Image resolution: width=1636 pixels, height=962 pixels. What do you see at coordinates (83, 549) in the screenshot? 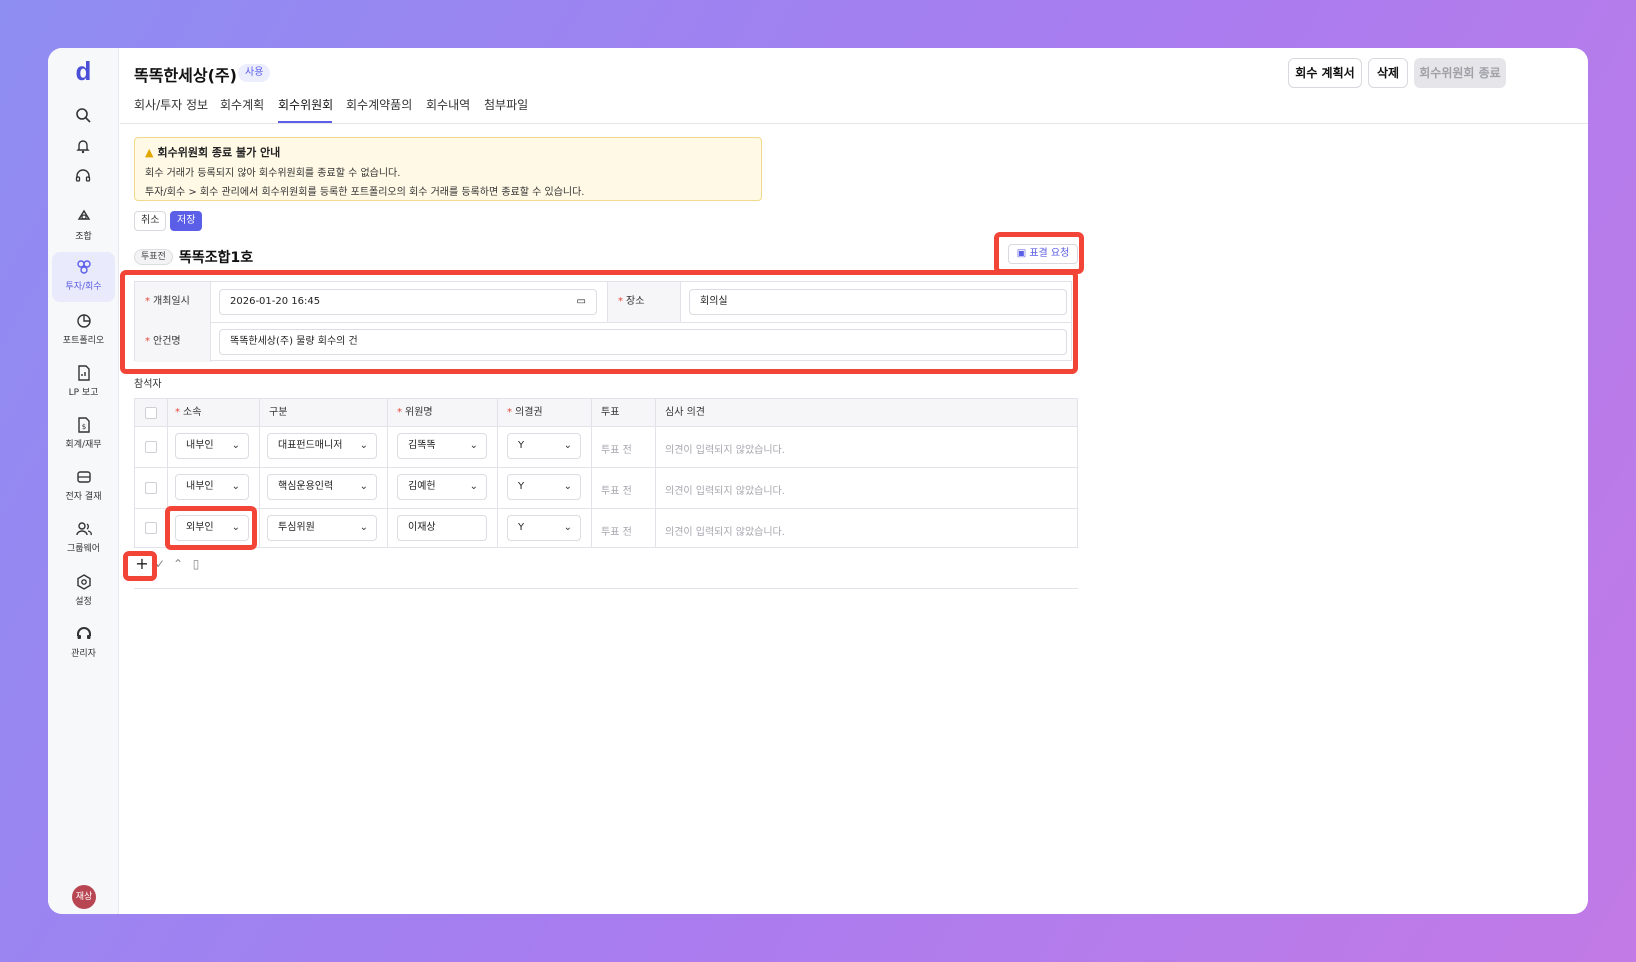
I see `sidebar-item-label: 그룹웨어` at bounding box center [83, 549].